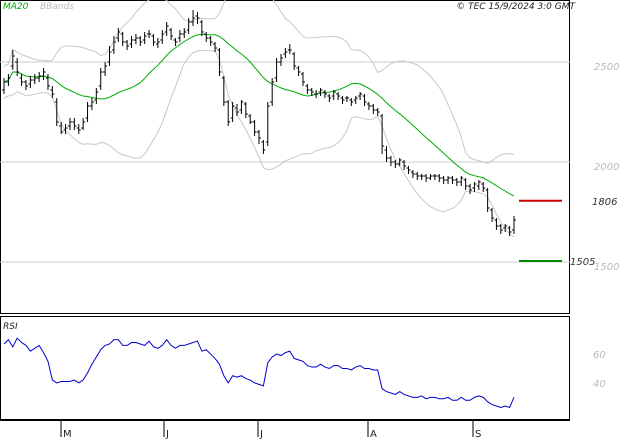 This screenshot has width=627, height=440. Describe the element at coordinates (599, 370) in the screenshot. I see `rsi-axis-labels: 40 60` at that location.